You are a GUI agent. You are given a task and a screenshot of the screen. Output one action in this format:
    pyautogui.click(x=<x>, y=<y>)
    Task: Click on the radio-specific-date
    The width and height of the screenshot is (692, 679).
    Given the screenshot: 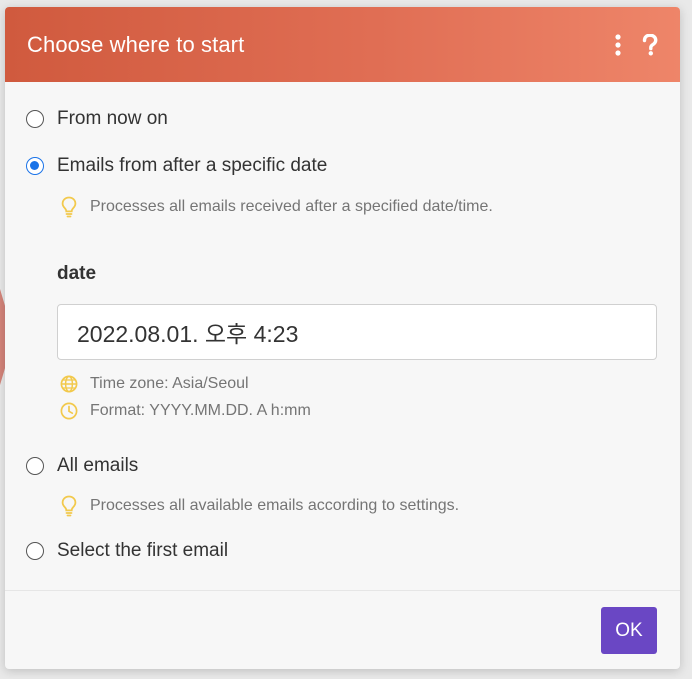 What is the action you would take?
    pyautogui.click(x=35, y=166)
    